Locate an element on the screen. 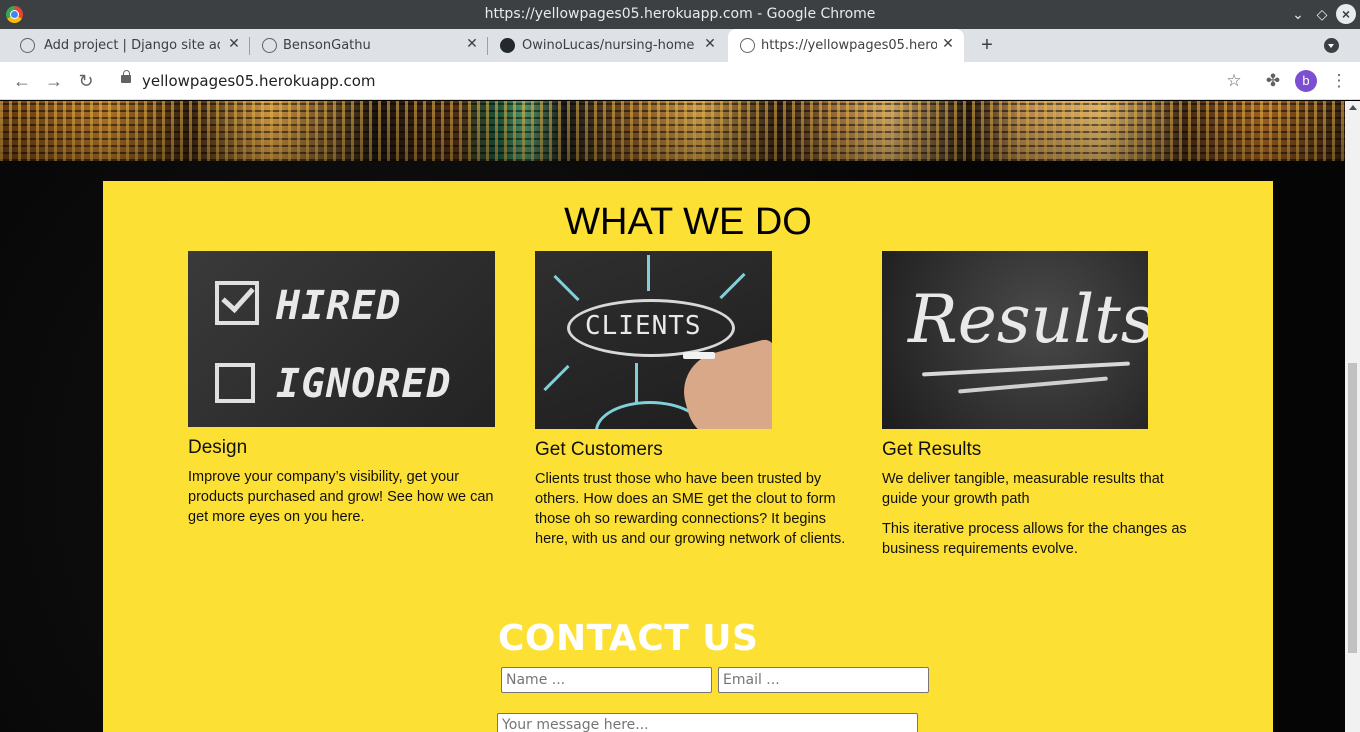 This screenshot has width=1360, height=732. tab-label: OwinoLucas/nursing-home is located at coordinates (608, 45).